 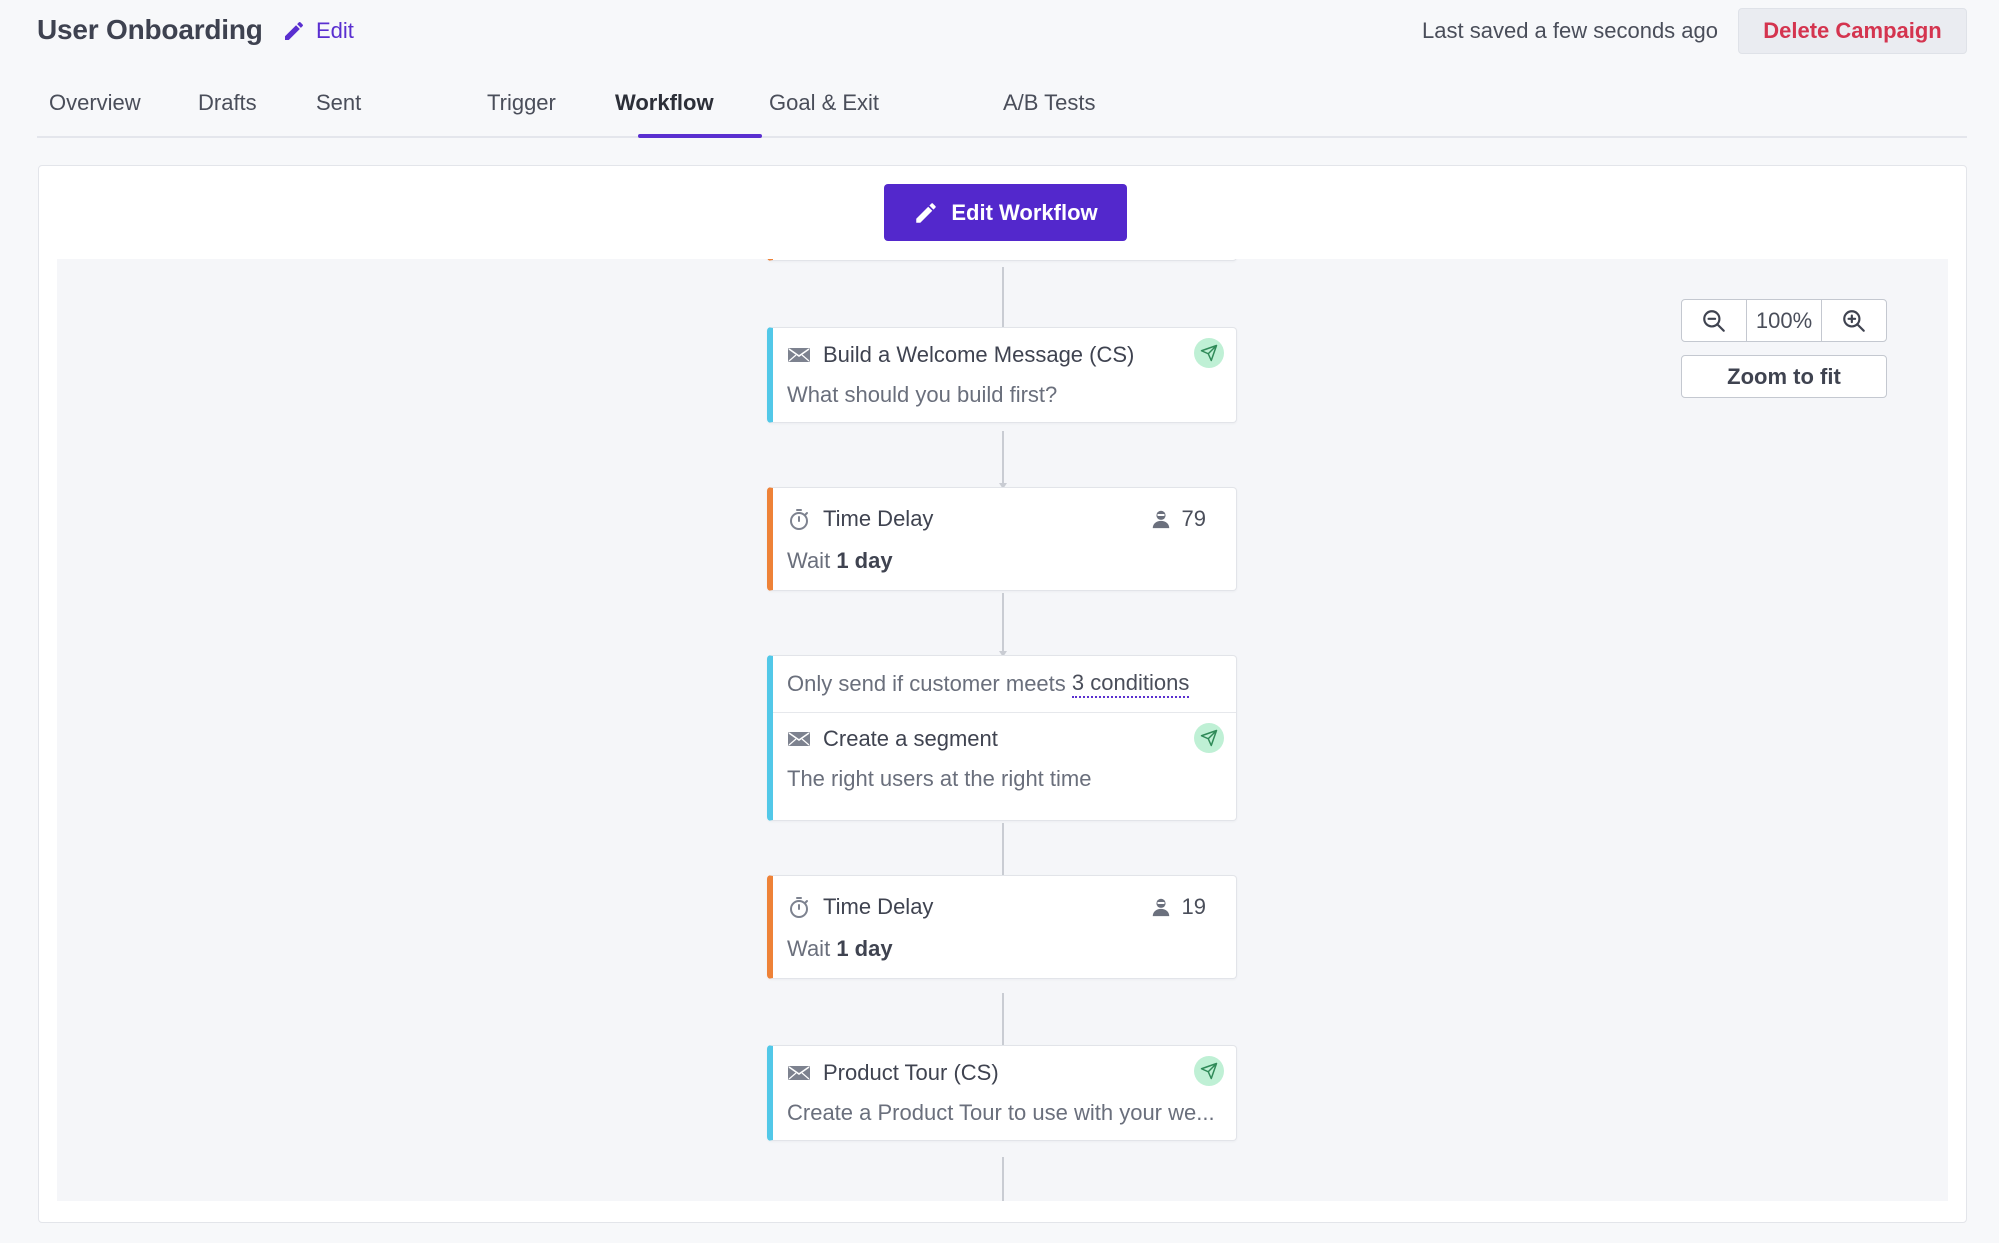 What do you see at coordinates (926, 683) in the screenshot?
I see `condition-prefix: Only send if customer meets` at bounding box center [926, 683].